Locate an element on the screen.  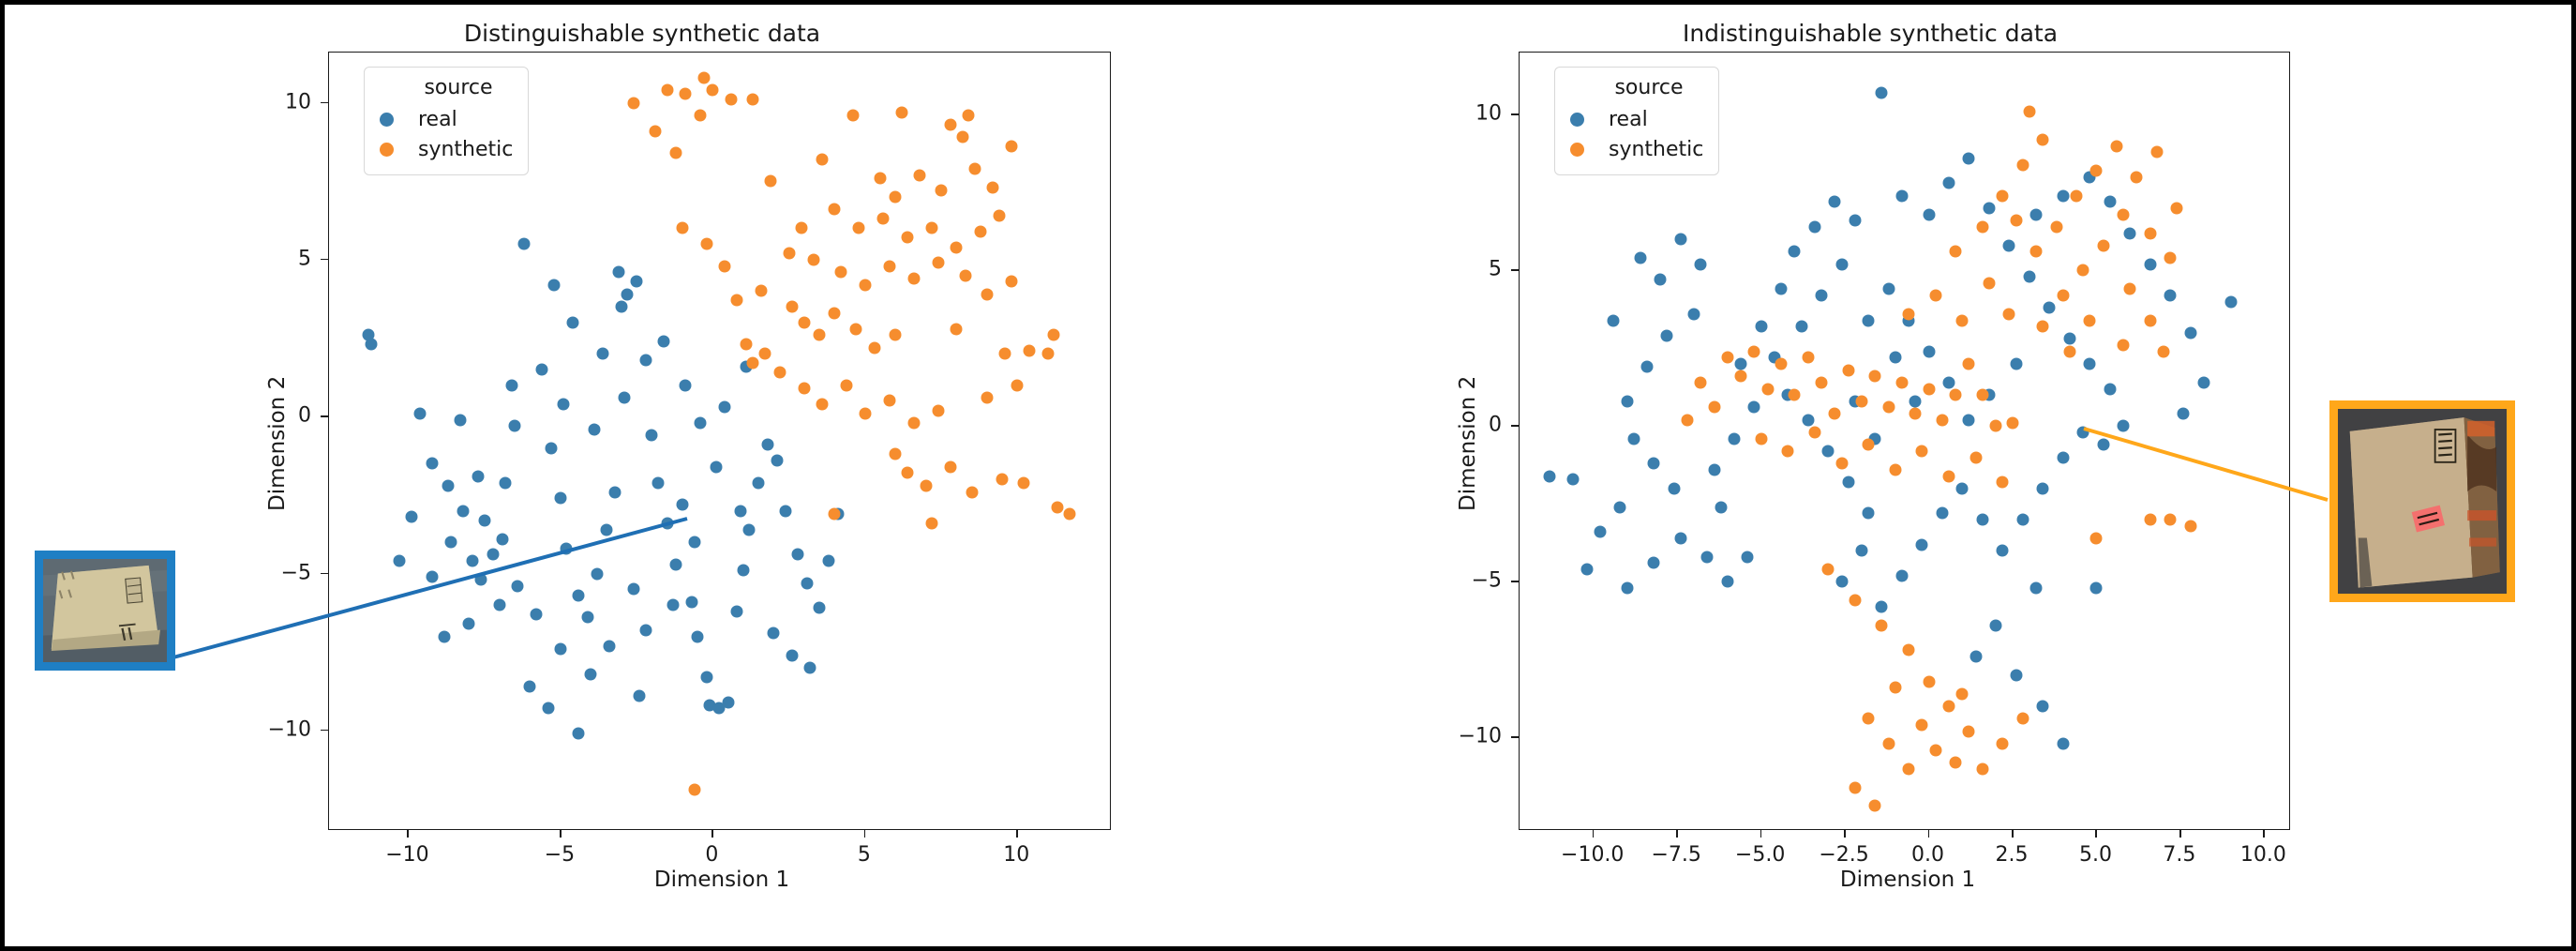
y-tick-label: 10 is located at coordinates (298, 102).